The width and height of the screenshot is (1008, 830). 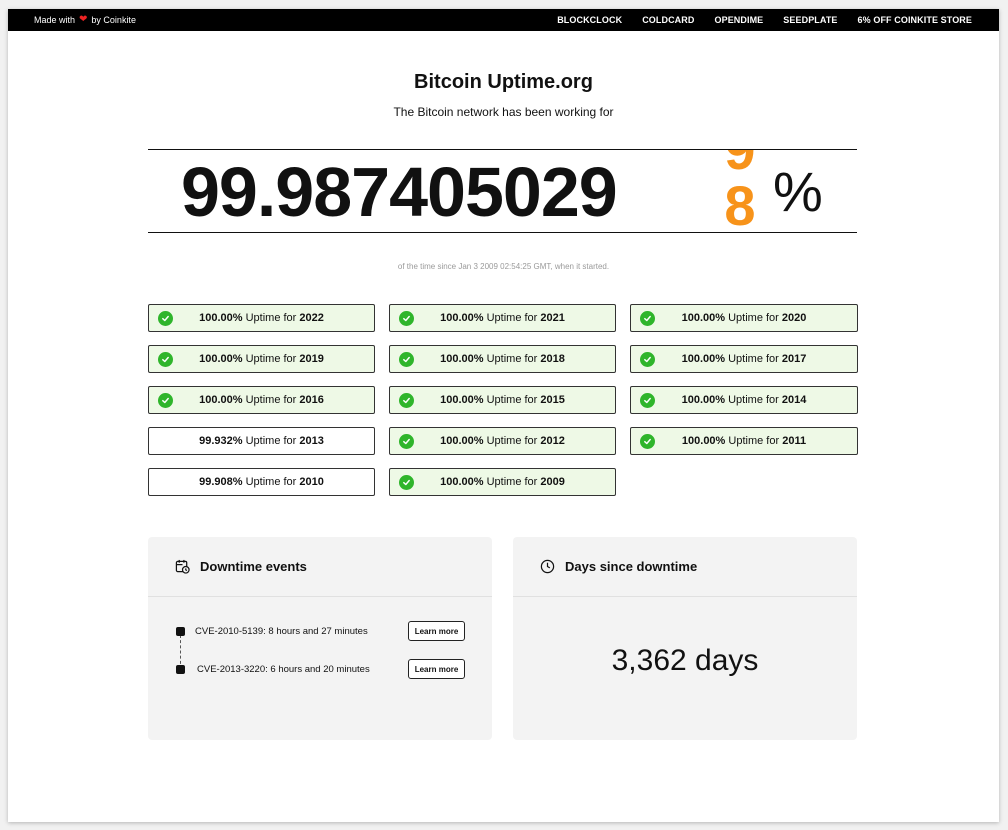 I want to click on uptime-year: 2009, so click(x=552, y=482).